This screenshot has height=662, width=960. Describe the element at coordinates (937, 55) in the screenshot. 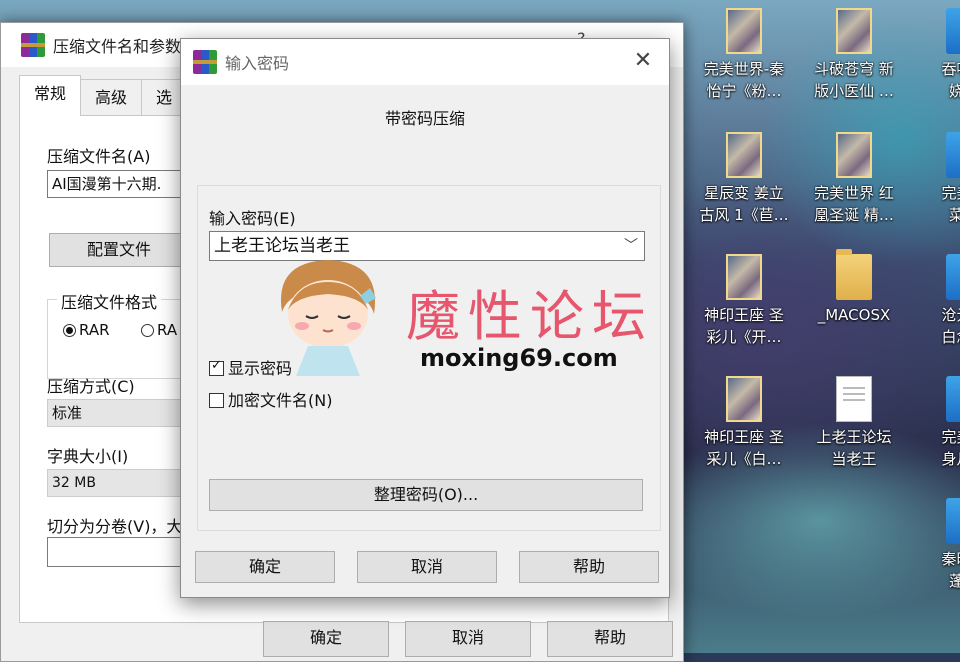

I see `desktop-icon: 吞噬星 娆黑` at that location.